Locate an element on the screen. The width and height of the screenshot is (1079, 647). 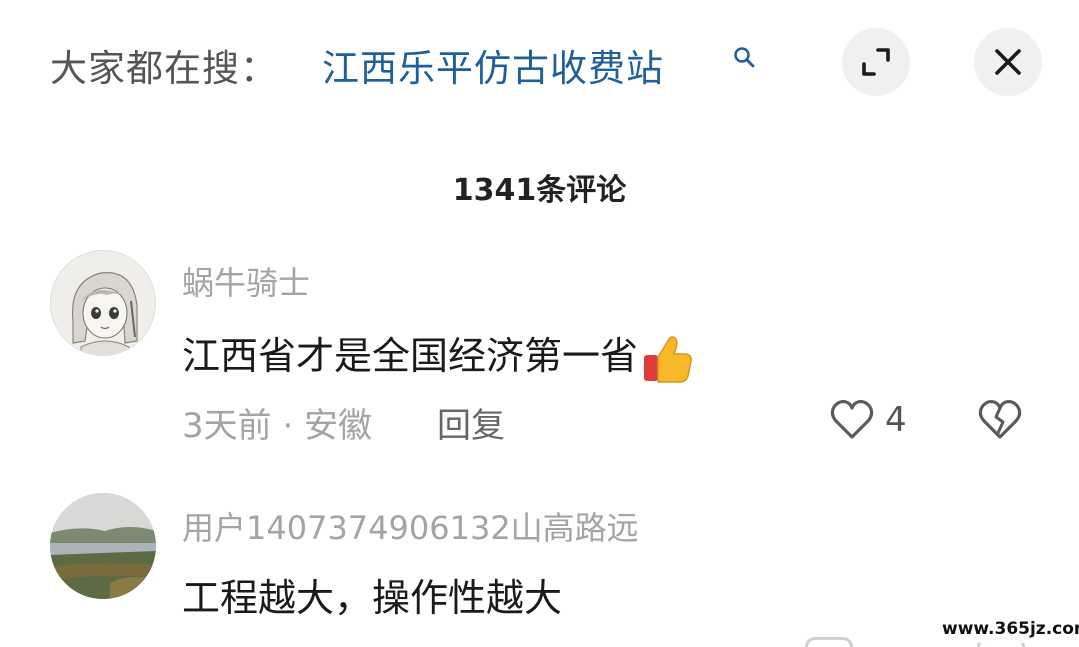
search-icon is located at coordinates (744, 57).